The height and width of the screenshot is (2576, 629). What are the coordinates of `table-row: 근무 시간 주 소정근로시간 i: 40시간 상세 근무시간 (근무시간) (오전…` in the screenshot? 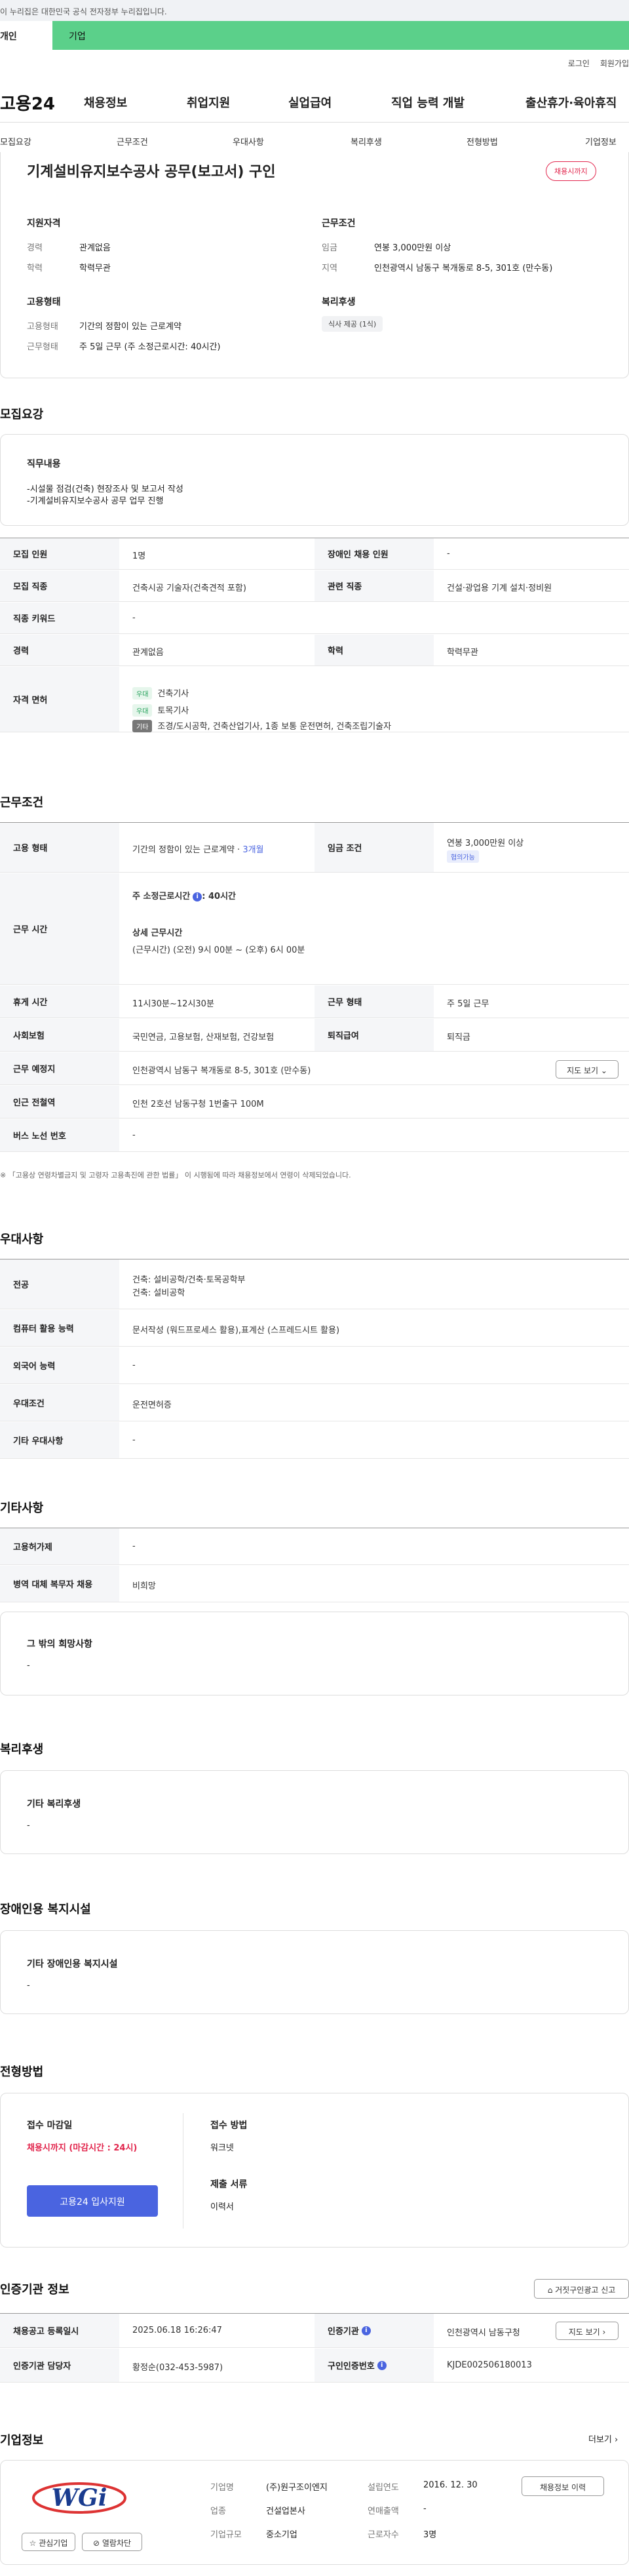 It's located at (314, 929).